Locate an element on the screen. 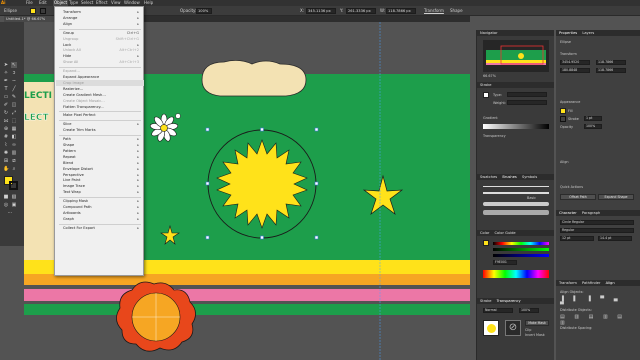 This screenshot has width=640, height=360. transparency-opacity-field: 100% is located at coordinates (529, 310).